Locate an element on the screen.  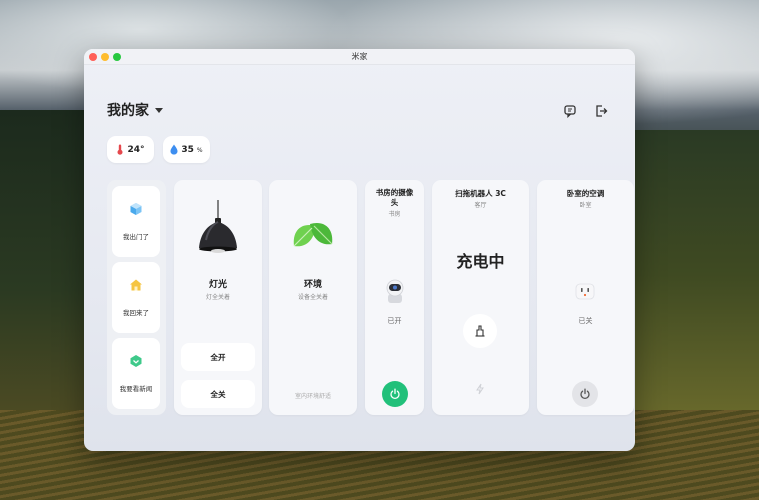
humidity-value: 35 is located at coordinates (187, 149).